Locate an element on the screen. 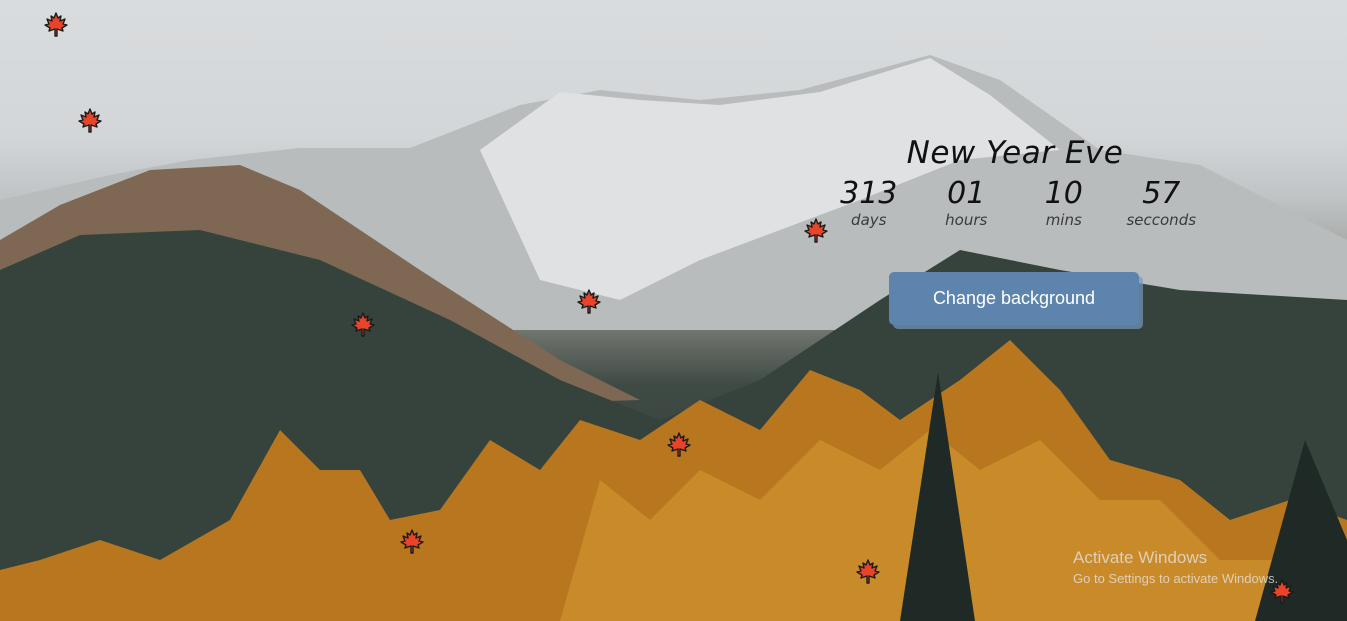 The image size is (1347, 621). seconds-label: secconds is located at coordinates (1161, 220).